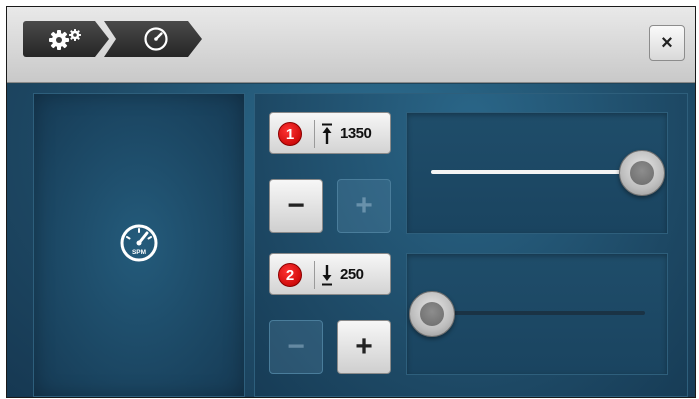  I want to click on upper-limit-button: 1 1350, so click(330, 133).